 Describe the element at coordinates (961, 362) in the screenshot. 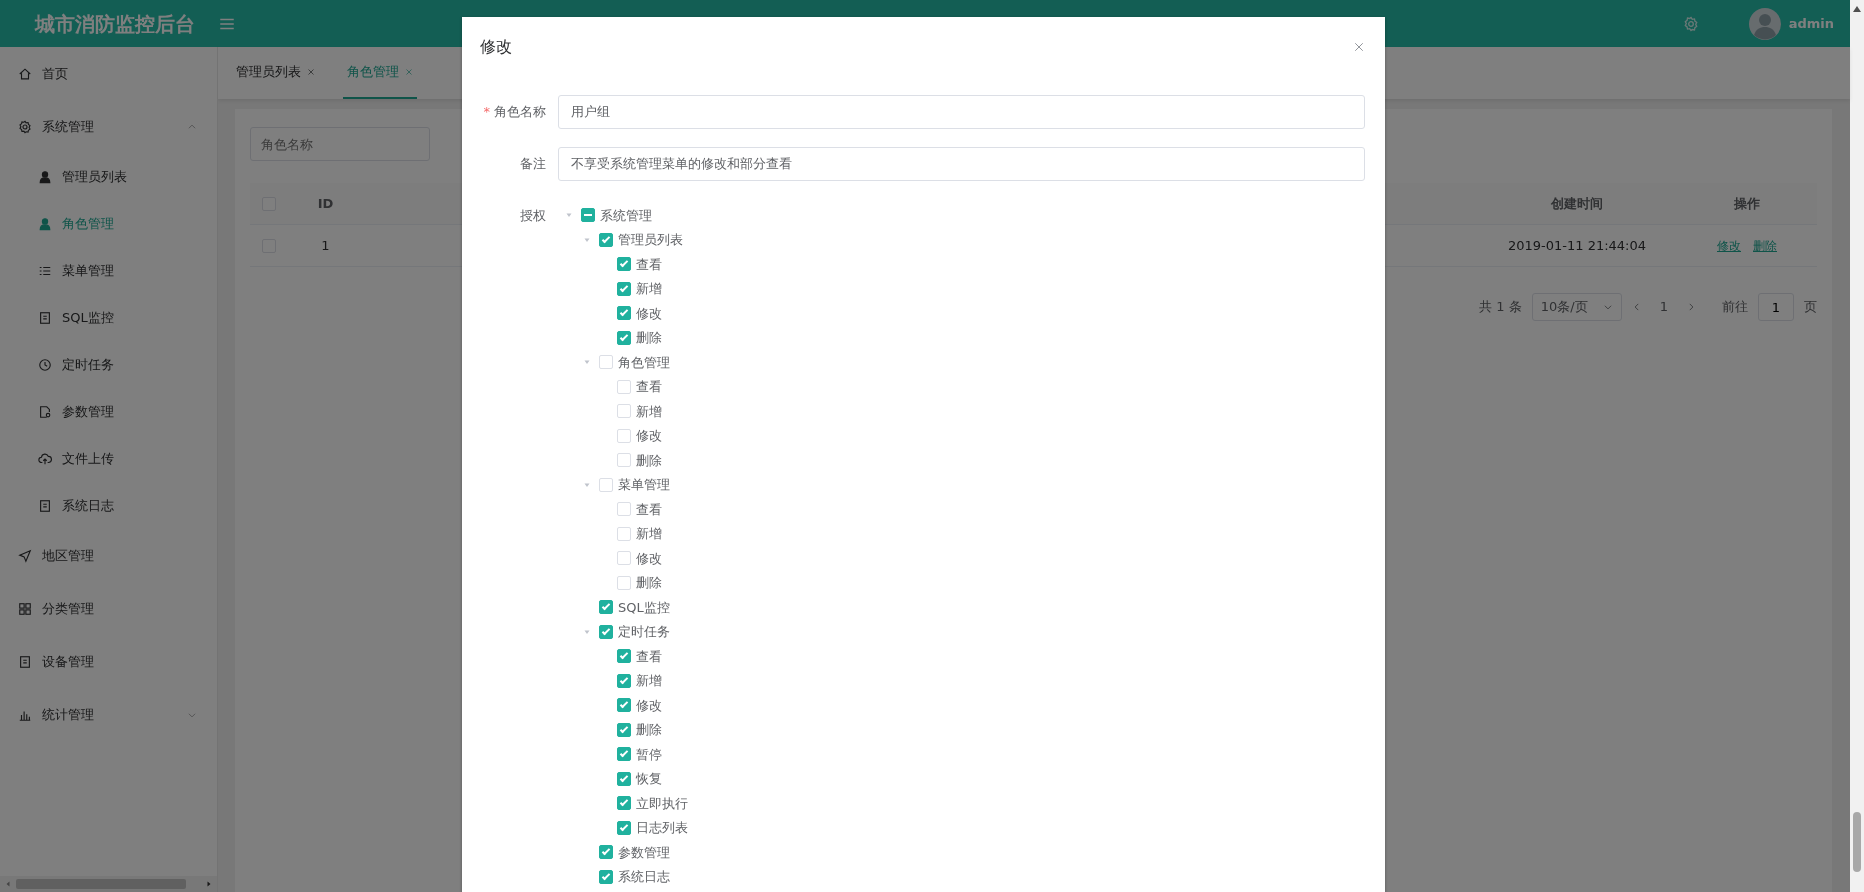

I see `tree-node: 角色管理` at that location.